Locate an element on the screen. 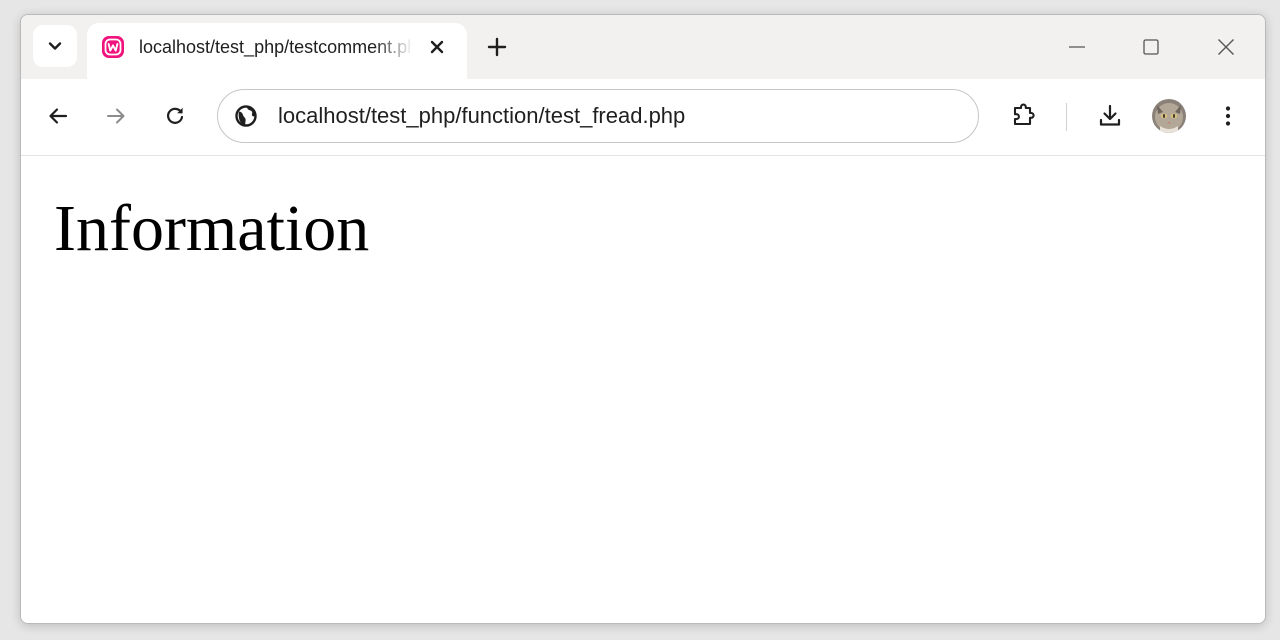 This screenshot has height=640, width=1280. menu-button is located at coordinates (1228, 116).